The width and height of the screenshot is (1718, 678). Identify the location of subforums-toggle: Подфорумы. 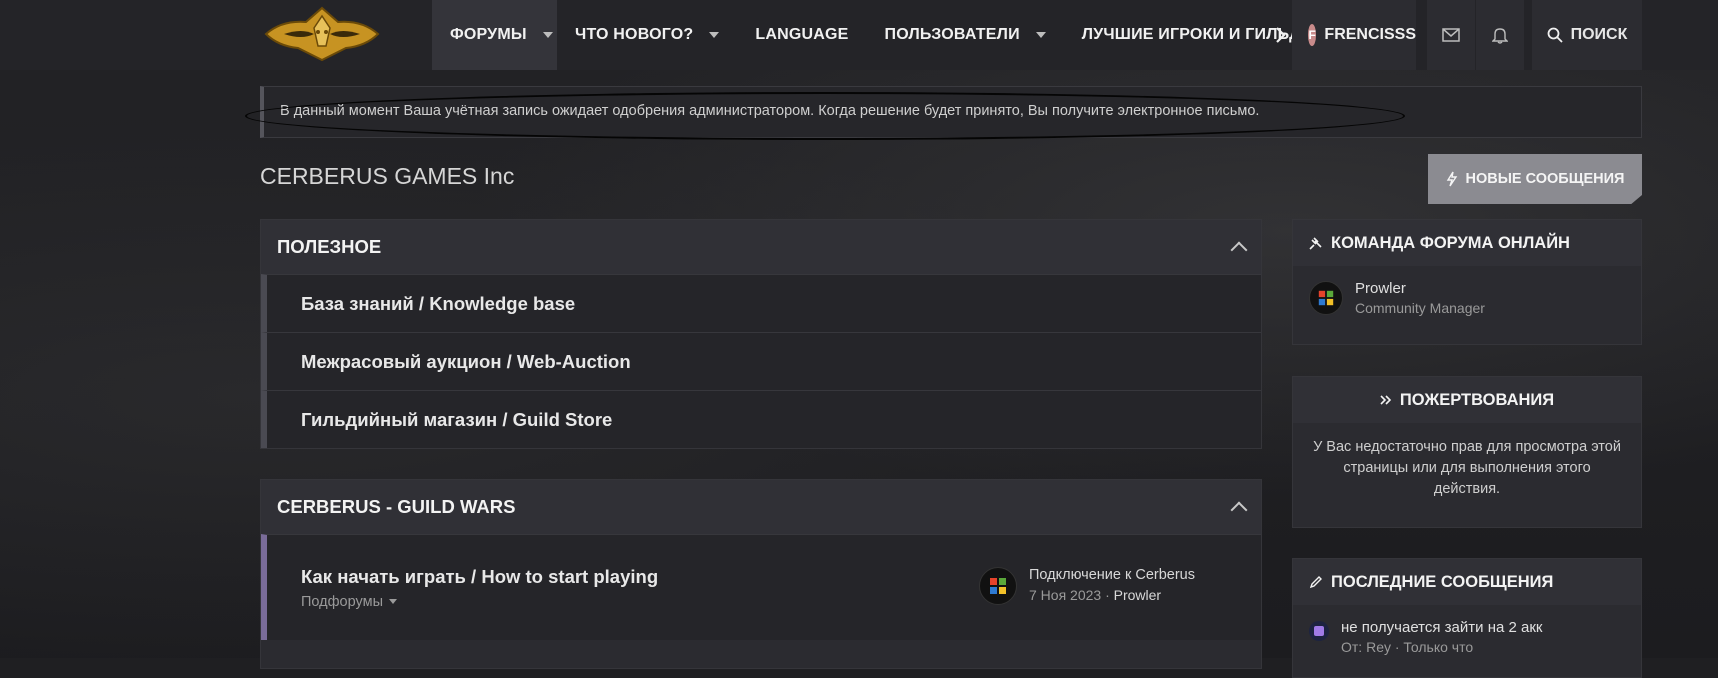
(349, 601).